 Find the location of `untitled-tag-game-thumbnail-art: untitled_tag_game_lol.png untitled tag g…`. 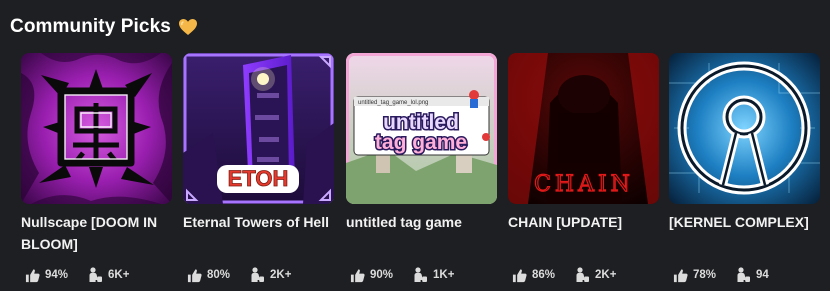

untitled-tag-game-thumbnail-art: untitled_tag_game_lol.png untitled tag g… is located at coordinates (421, 128).